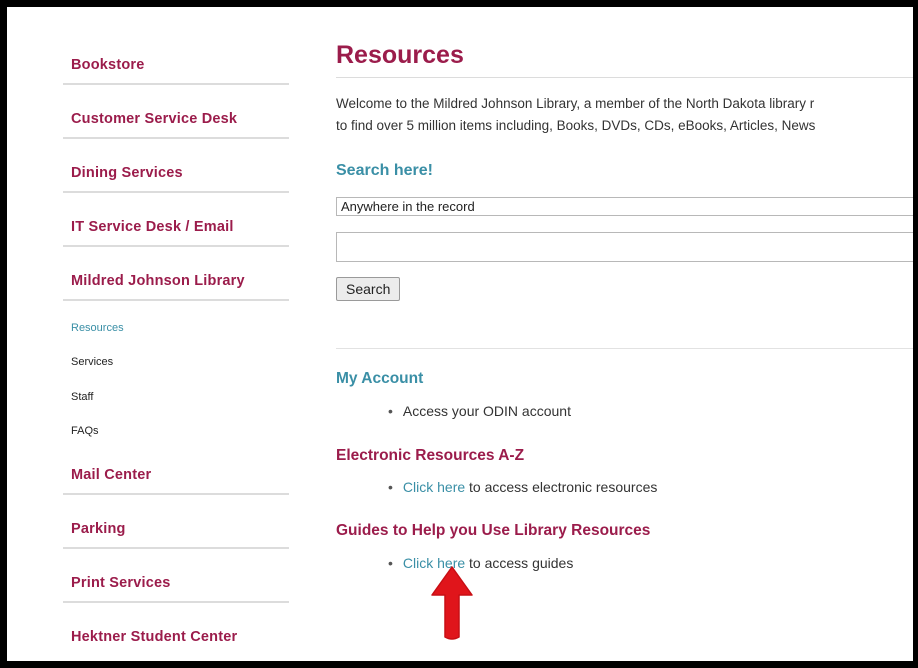 Image resolution: width=918 pixels, height=668 pixels. I want to click on sidebar-item-hektner-student-center: Hektner Student Center, so click(176, 638).